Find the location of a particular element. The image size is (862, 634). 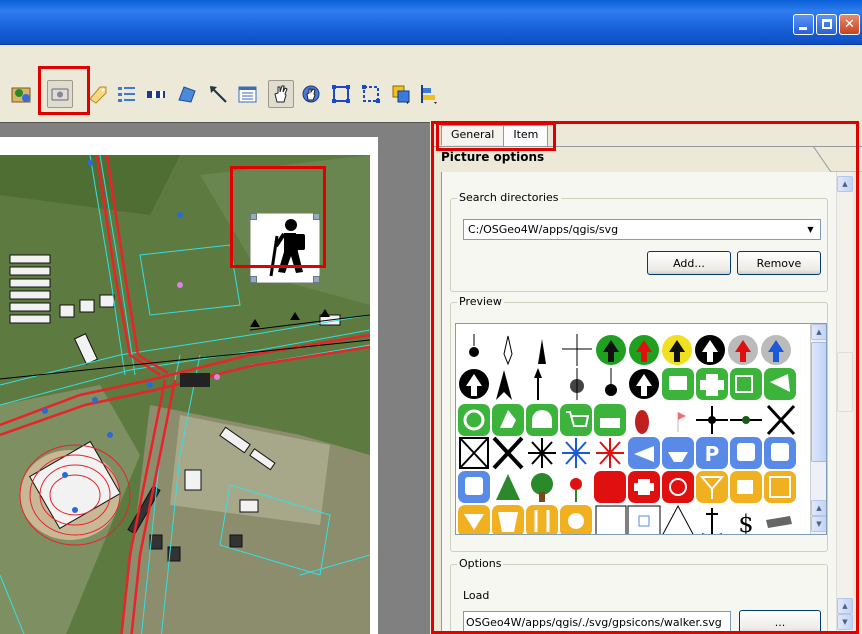

load-label: Load is located at coordinates (476, 595).